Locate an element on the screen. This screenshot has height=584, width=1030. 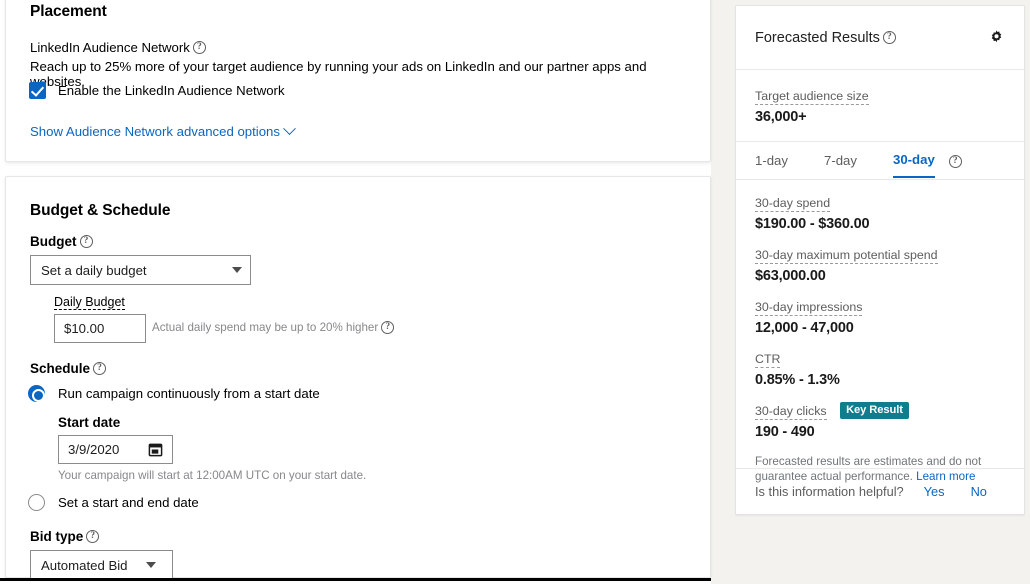
metric-row: CTR 0.85% - 1.3% is located at coordinates (880, 369).